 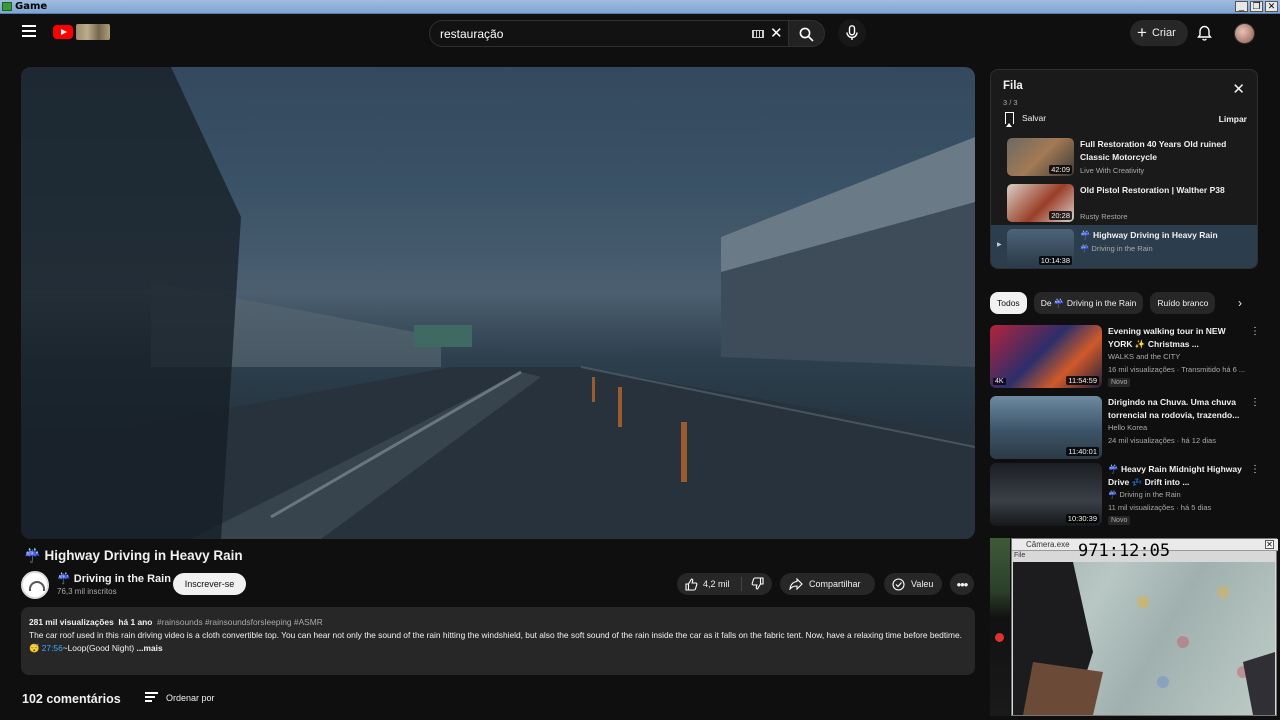 I want to click on like-count: 4,2 mil, so click(x=716, y=584).